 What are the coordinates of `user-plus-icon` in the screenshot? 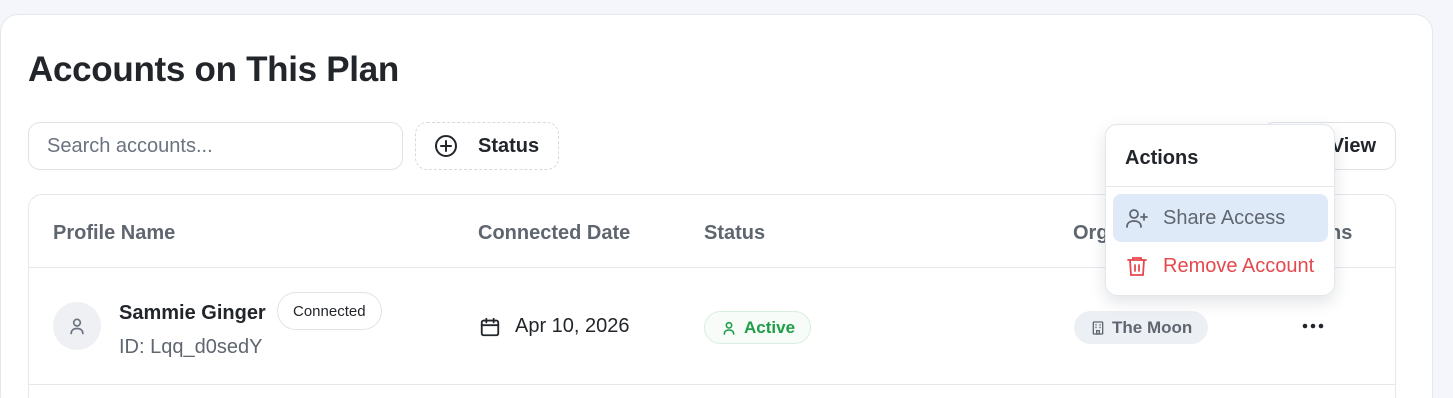 It's located at (1137, 218).